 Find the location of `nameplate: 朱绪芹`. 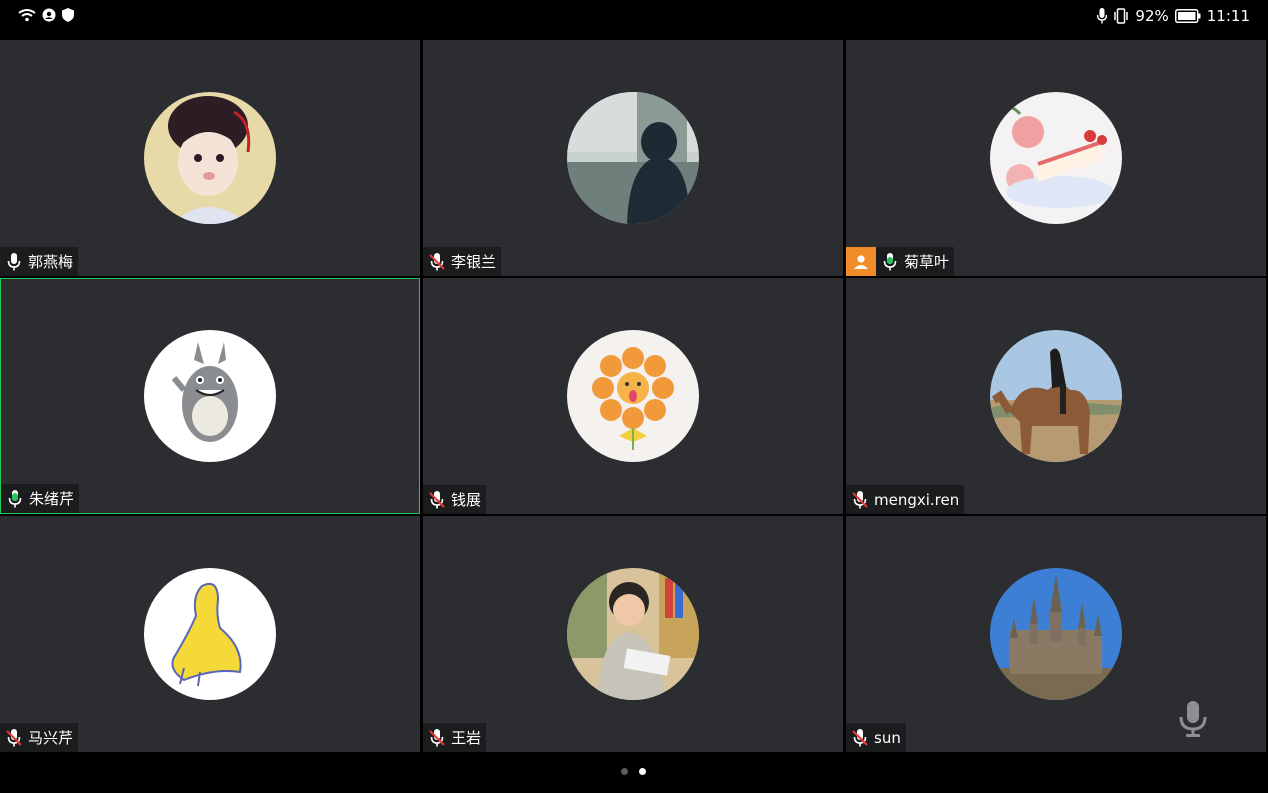

nameplate: 朱绪芹 is located at coordinates (40, 498).